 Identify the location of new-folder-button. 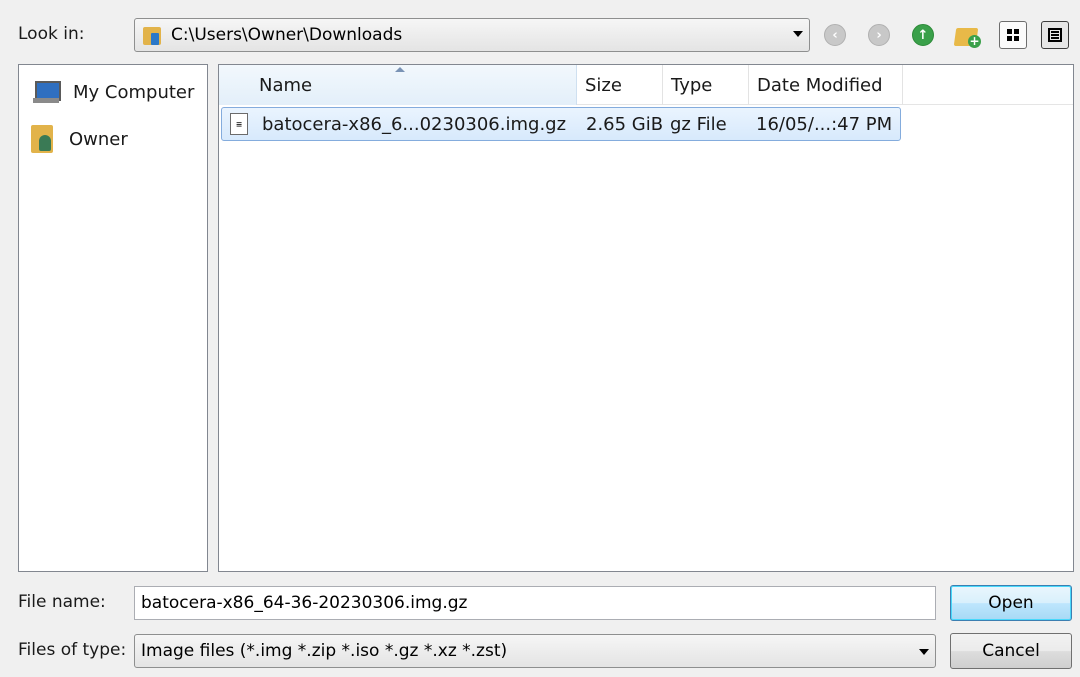
(967, 35).